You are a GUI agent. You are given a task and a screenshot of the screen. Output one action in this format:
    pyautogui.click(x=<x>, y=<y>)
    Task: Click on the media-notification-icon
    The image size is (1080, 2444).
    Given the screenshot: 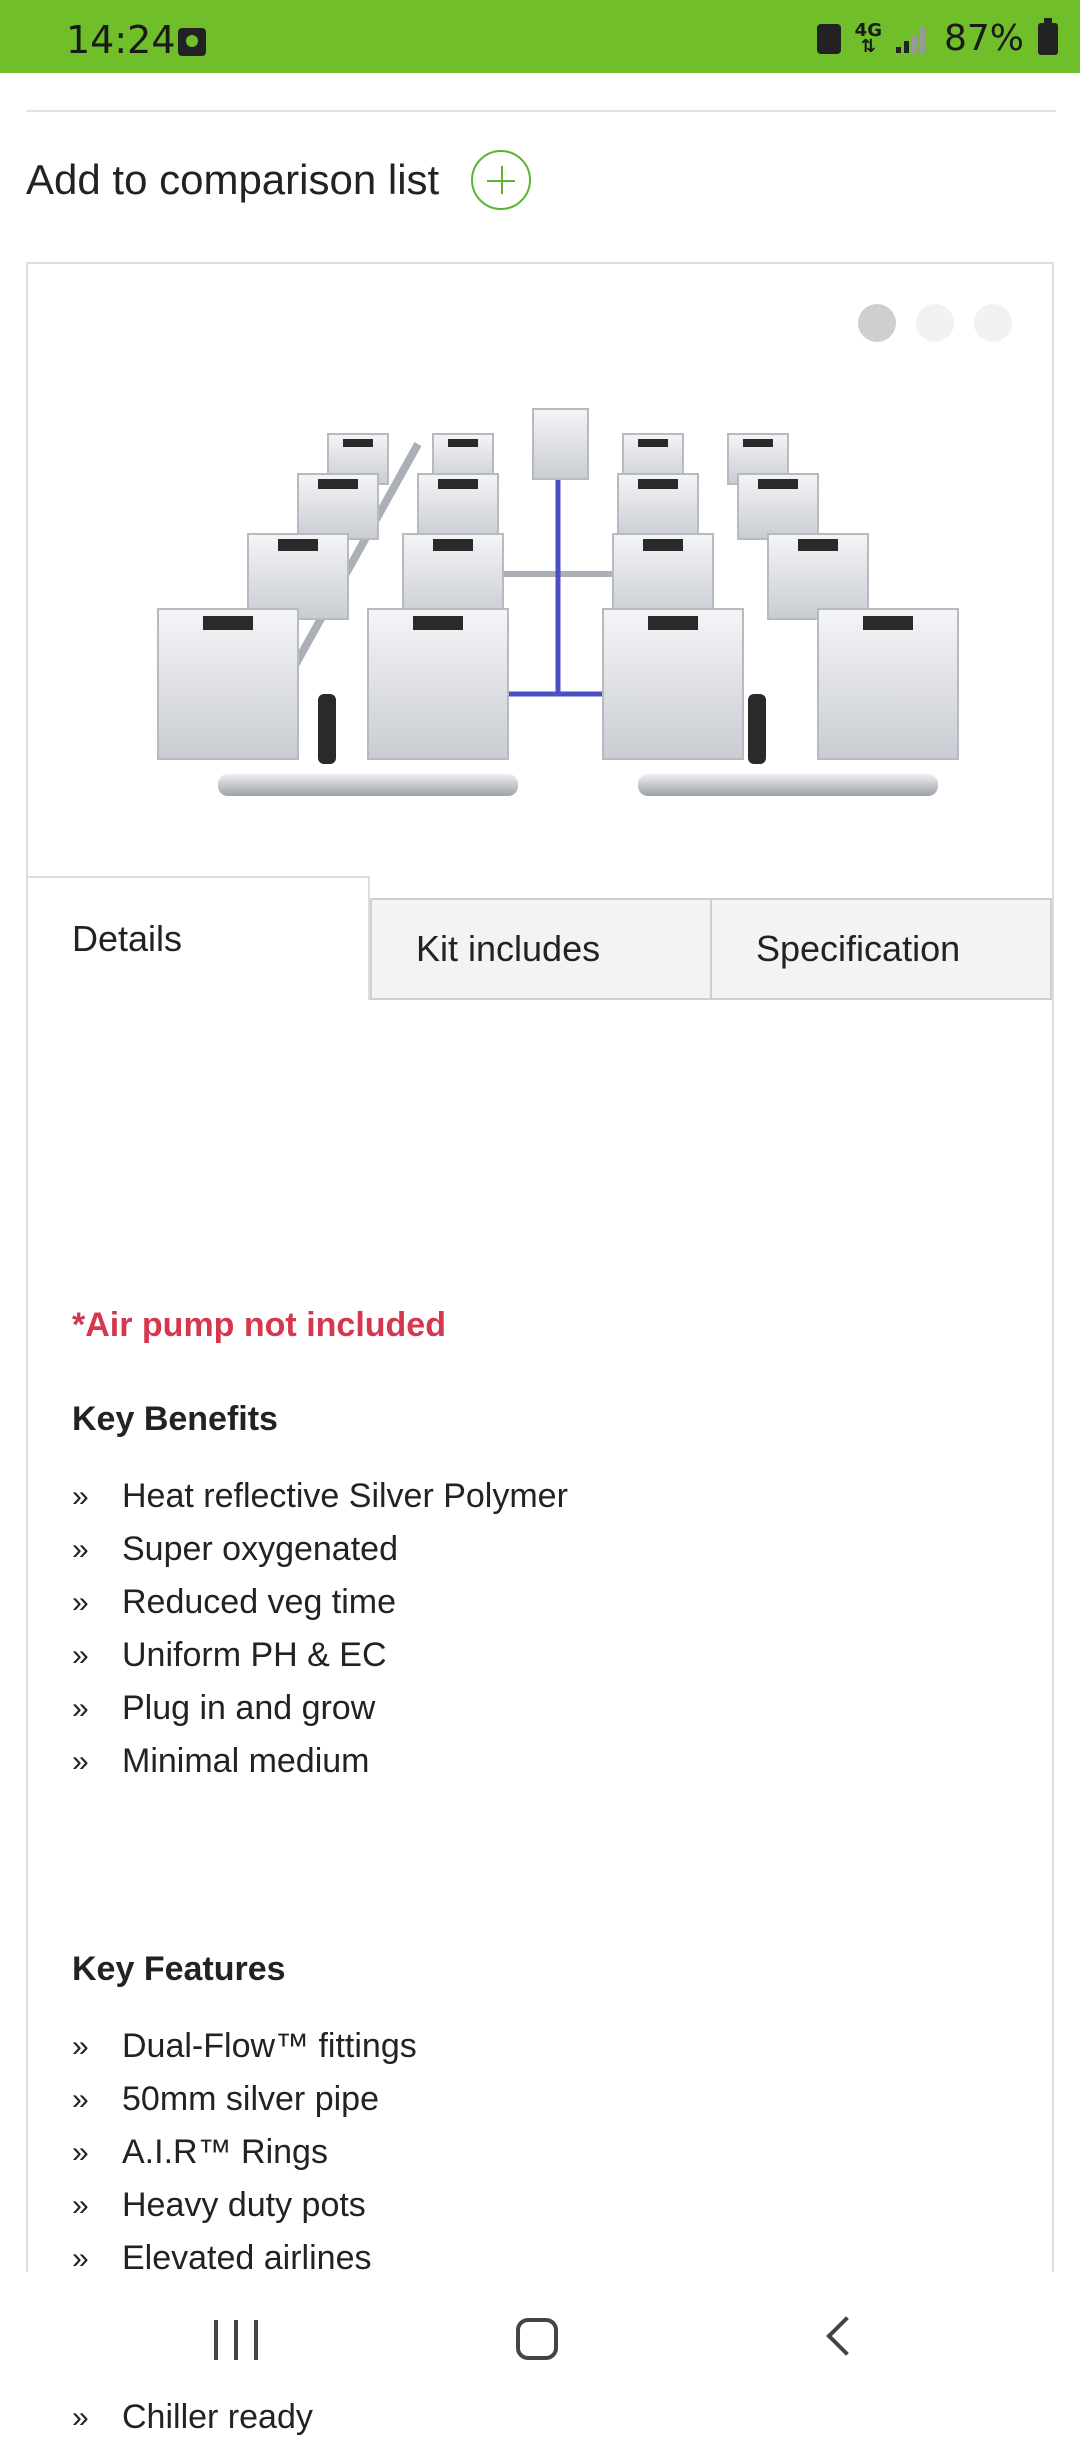 What is the action you would take?
    pyautogui.click(x=192, y=42)
    